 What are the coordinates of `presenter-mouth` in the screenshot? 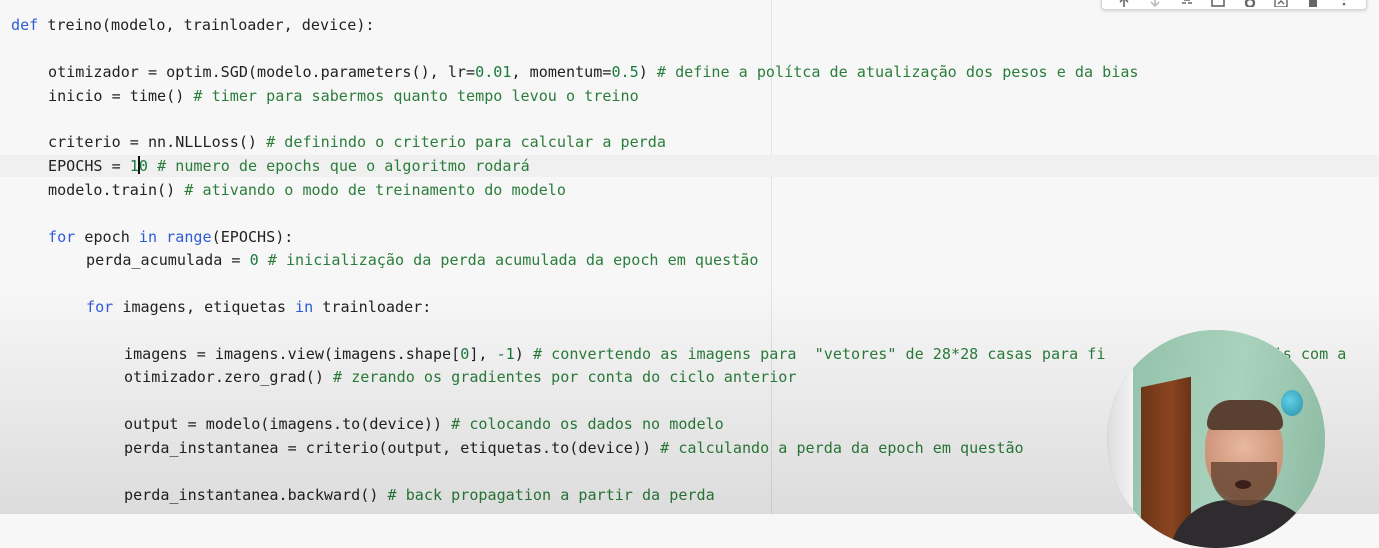 It's located at (1243, 484).